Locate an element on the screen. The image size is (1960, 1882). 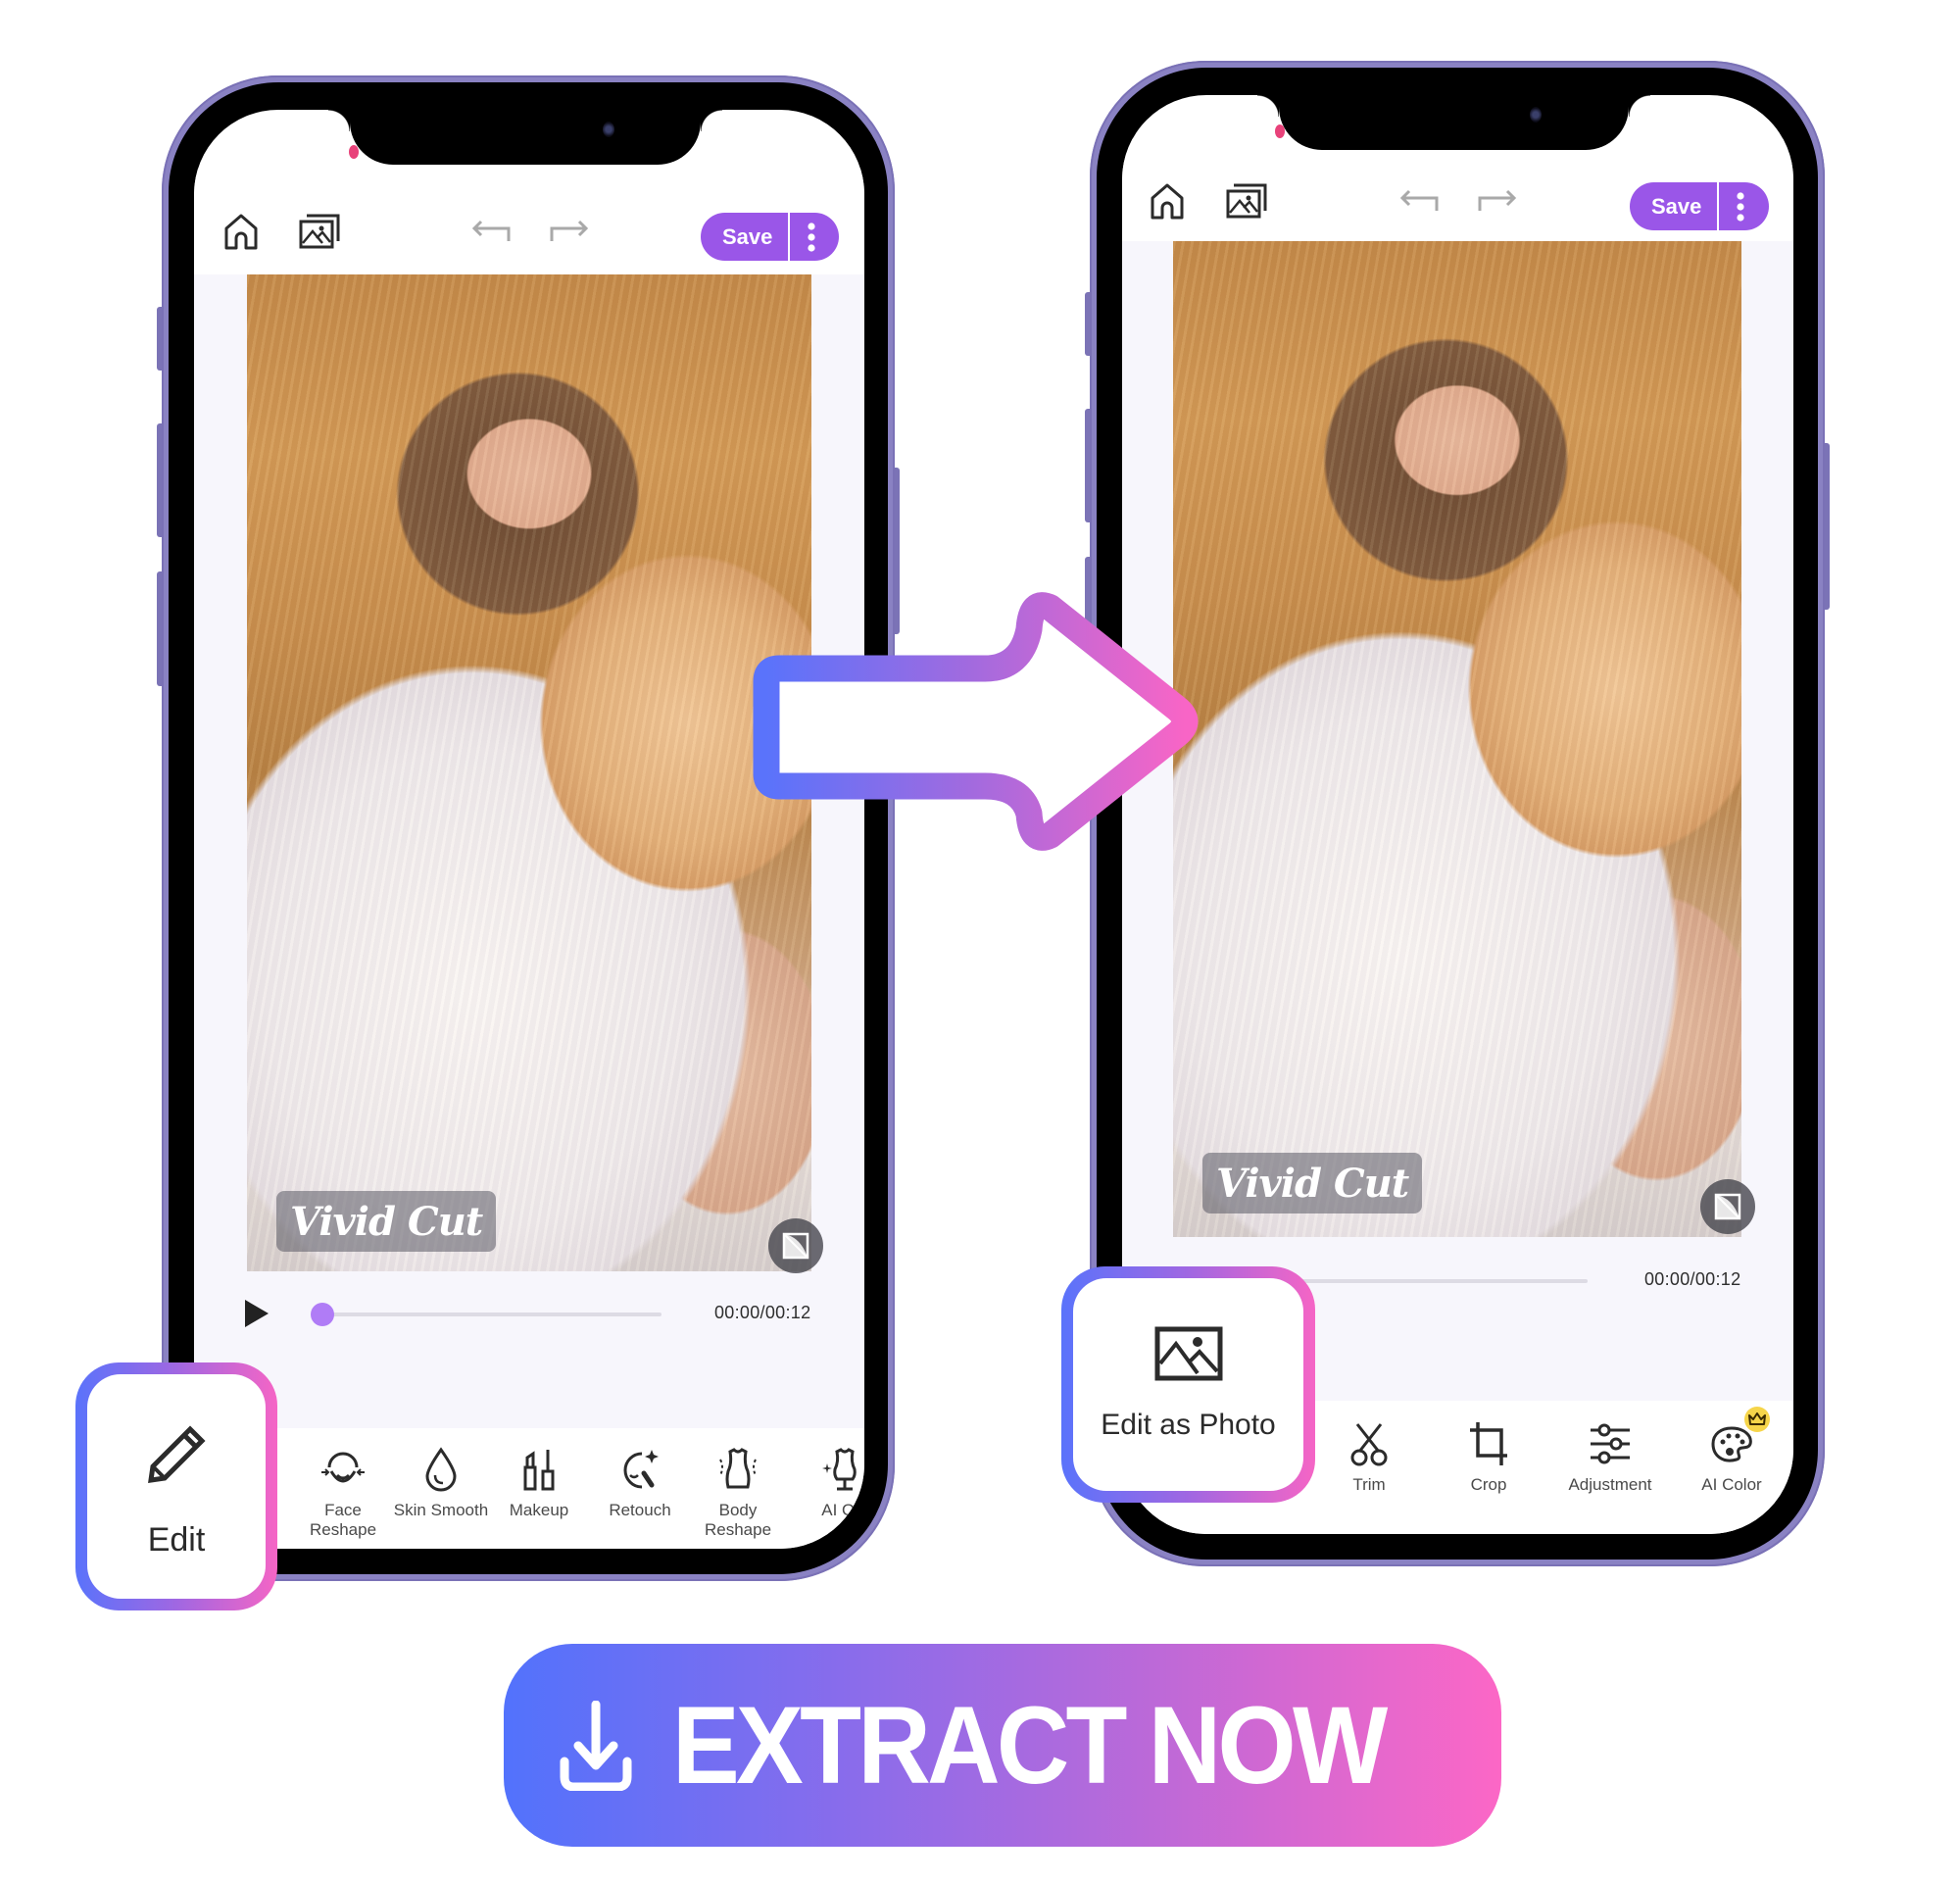
tool-label: Trim is located at coordinates (1369, 1484).